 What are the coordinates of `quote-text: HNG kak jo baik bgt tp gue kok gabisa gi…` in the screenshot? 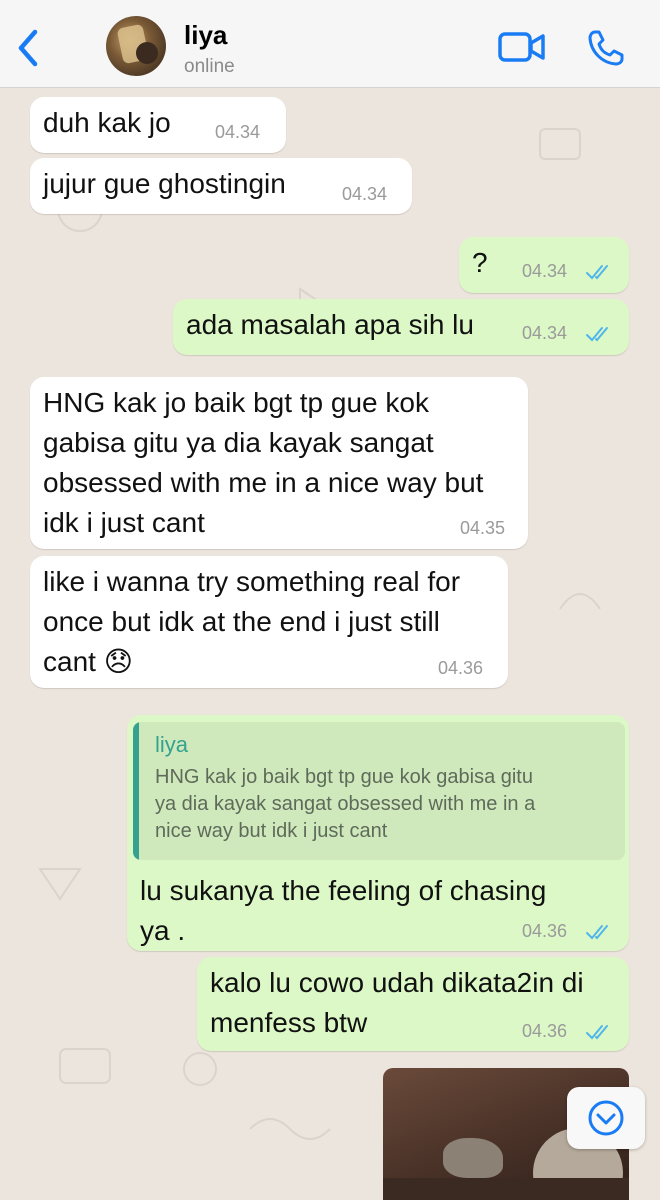 It's located at (385, 804).